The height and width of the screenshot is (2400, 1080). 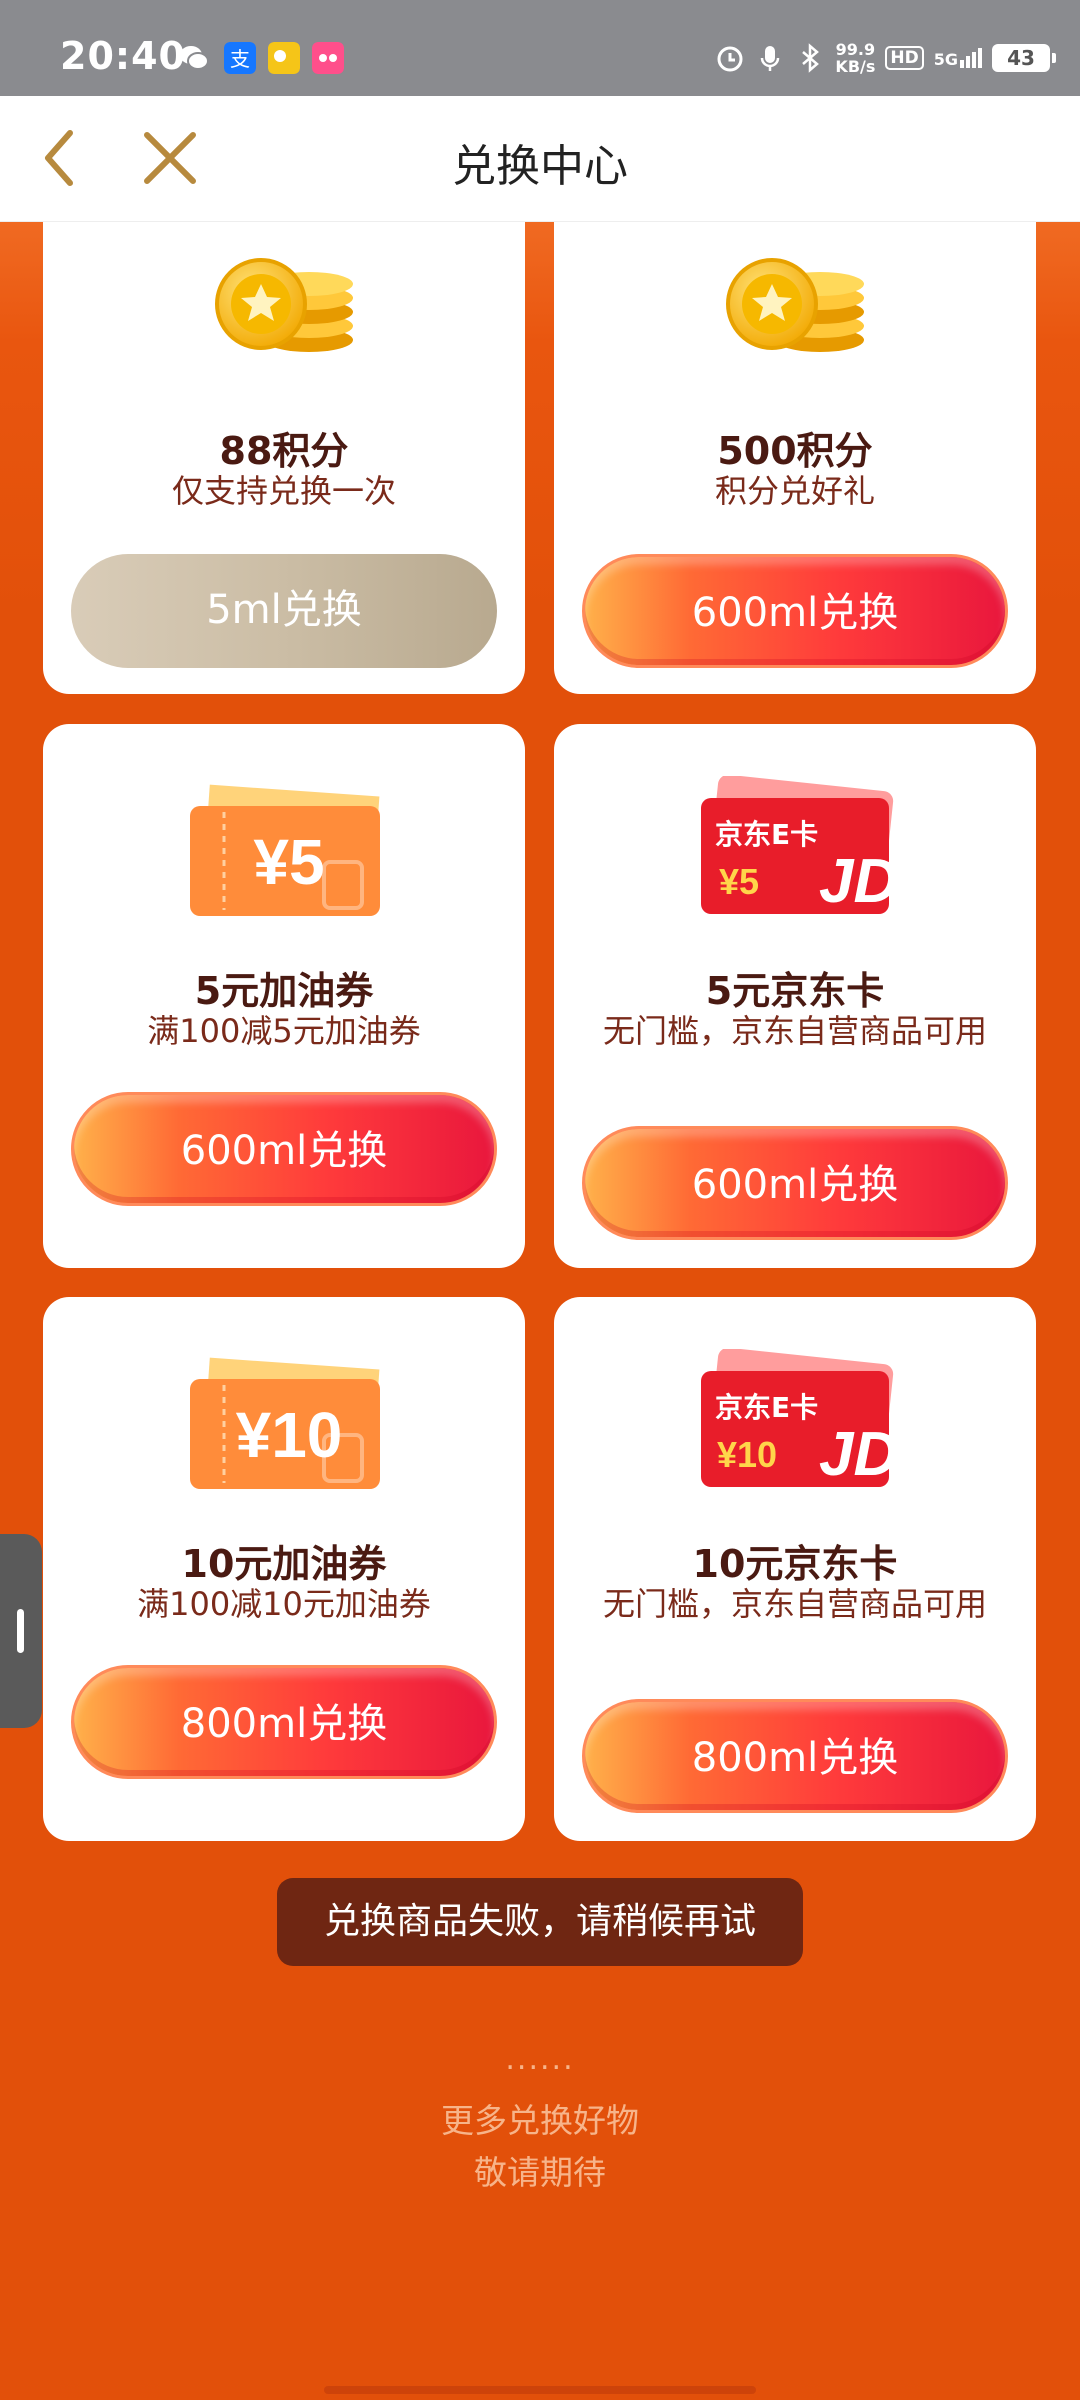 I want to click on exchange-card: 京东E卡 ¥10 JD 10元京东卡 无门槛，京东自营商品可用 800ml兑换, so click(x=795, y=1569).